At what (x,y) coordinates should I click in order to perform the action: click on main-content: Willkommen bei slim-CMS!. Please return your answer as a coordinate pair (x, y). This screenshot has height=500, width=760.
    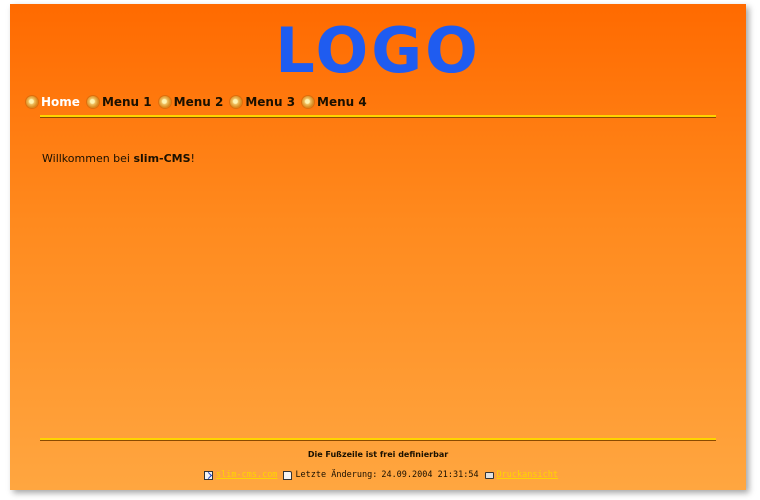
    Looking at the image, I should click on (118, 158).